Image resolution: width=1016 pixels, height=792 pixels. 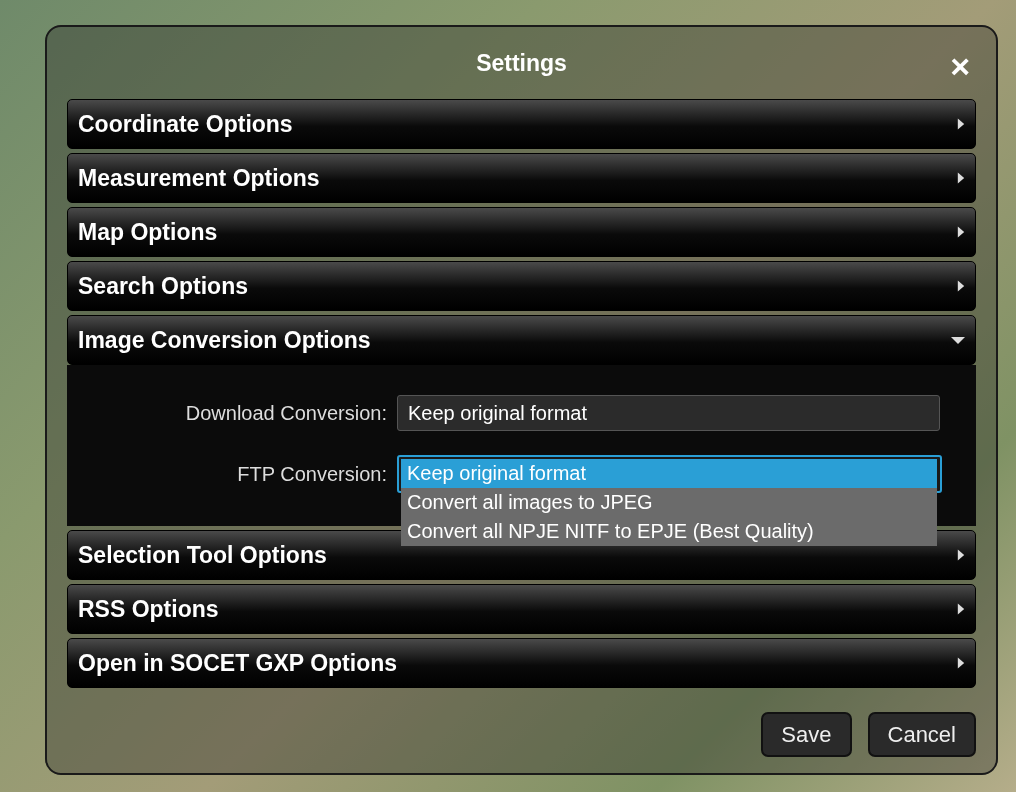 I want to click on cancel-button: Cancel, so click(x=921, y=734).